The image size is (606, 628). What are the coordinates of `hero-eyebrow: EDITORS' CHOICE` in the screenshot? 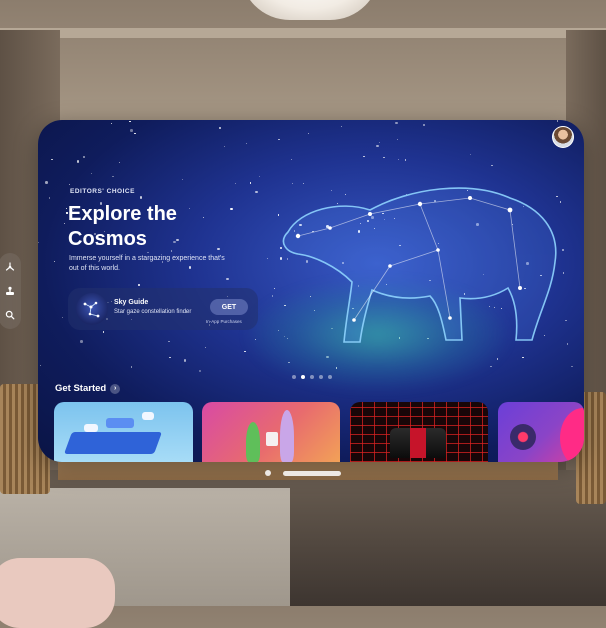 It's located at (102, 191).